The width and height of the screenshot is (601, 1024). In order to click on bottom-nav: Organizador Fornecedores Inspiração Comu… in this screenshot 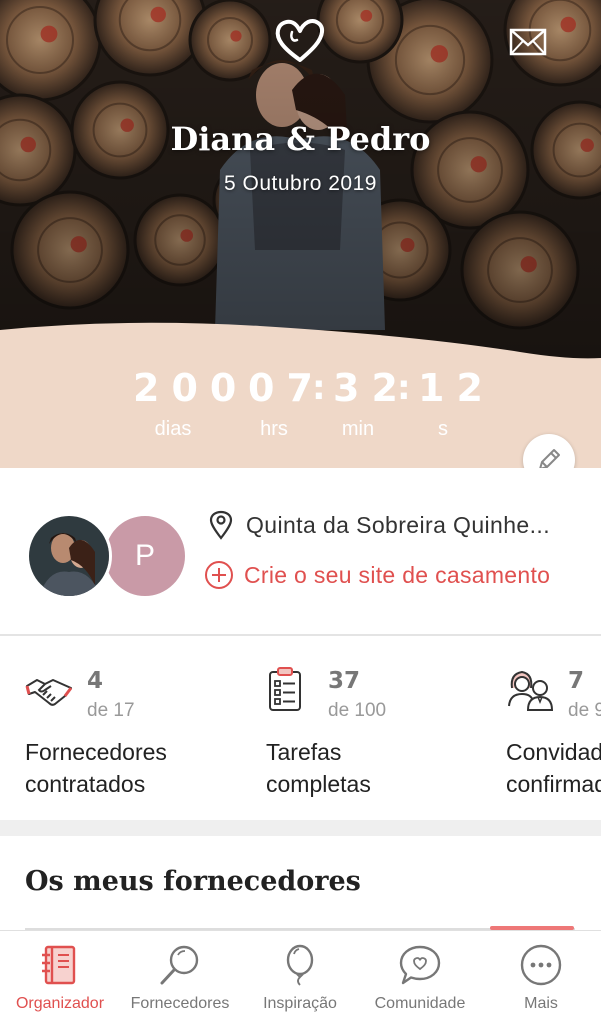, I will do `click(300, 977)`.